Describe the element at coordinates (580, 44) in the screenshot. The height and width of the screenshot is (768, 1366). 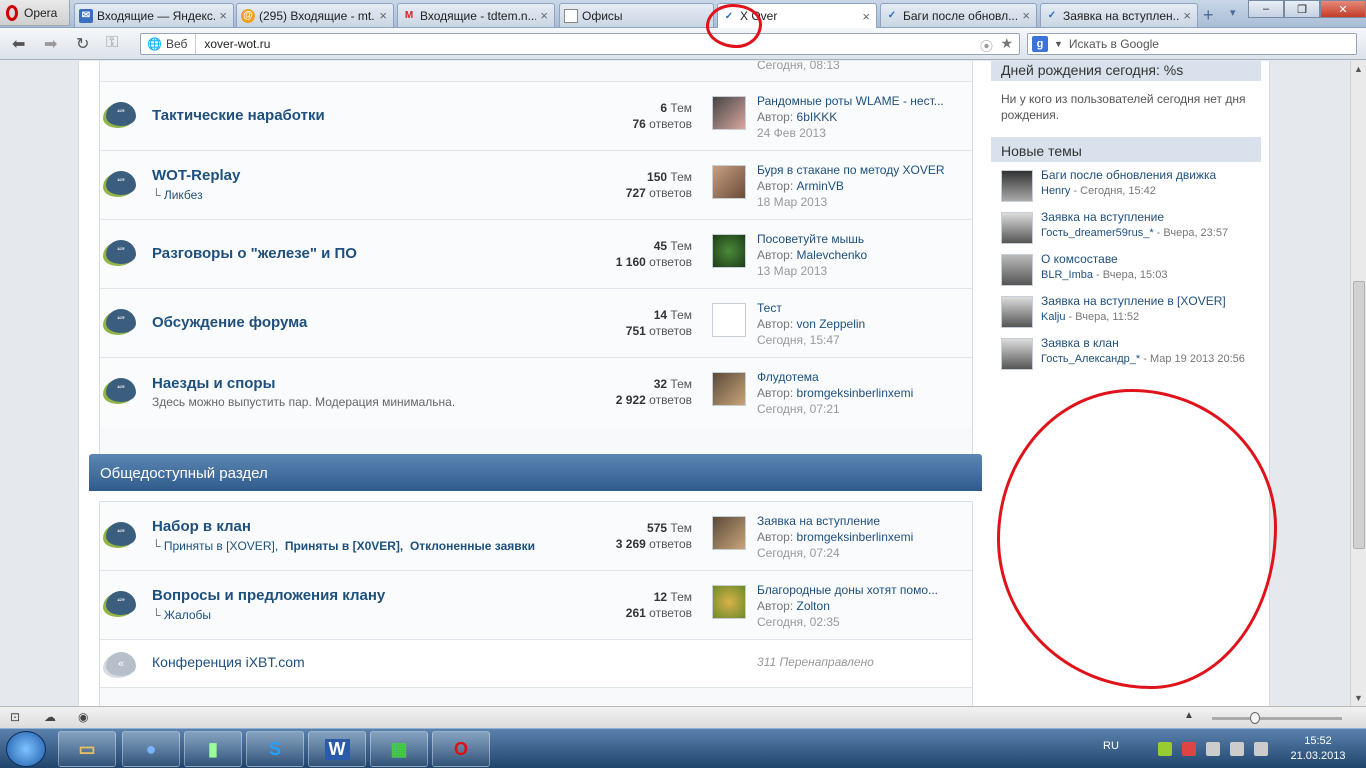
I see `address-field: 🌐 Веб xover-wot.ru ⦿ ★` at that location.